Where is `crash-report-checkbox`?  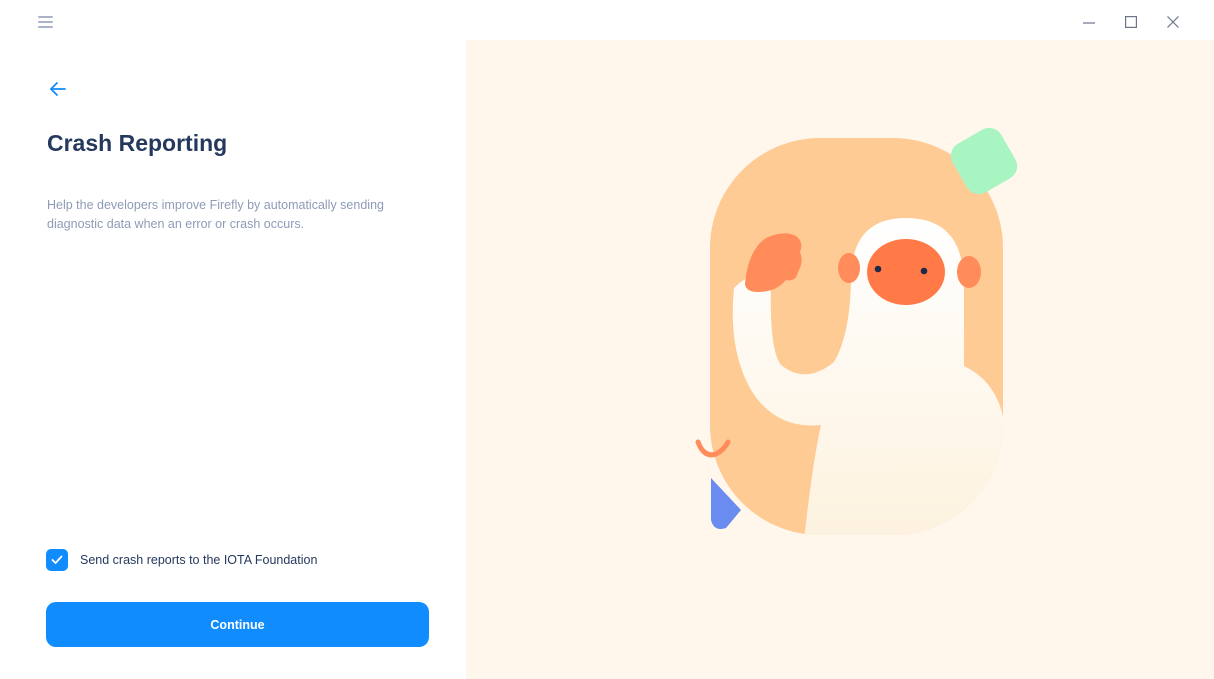 crash-report-checkbox is located at coordinates (57, 560).